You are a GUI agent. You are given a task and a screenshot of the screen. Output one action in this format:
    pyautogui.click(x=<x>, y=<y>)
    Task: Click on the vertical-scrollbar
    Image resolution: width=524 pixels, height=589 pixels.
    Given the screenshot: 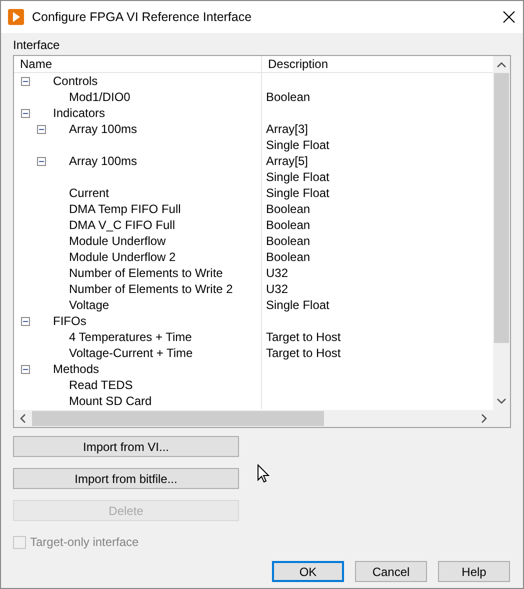 What is the action you would take?
    pyautogui.click(x=501, y=233)
    